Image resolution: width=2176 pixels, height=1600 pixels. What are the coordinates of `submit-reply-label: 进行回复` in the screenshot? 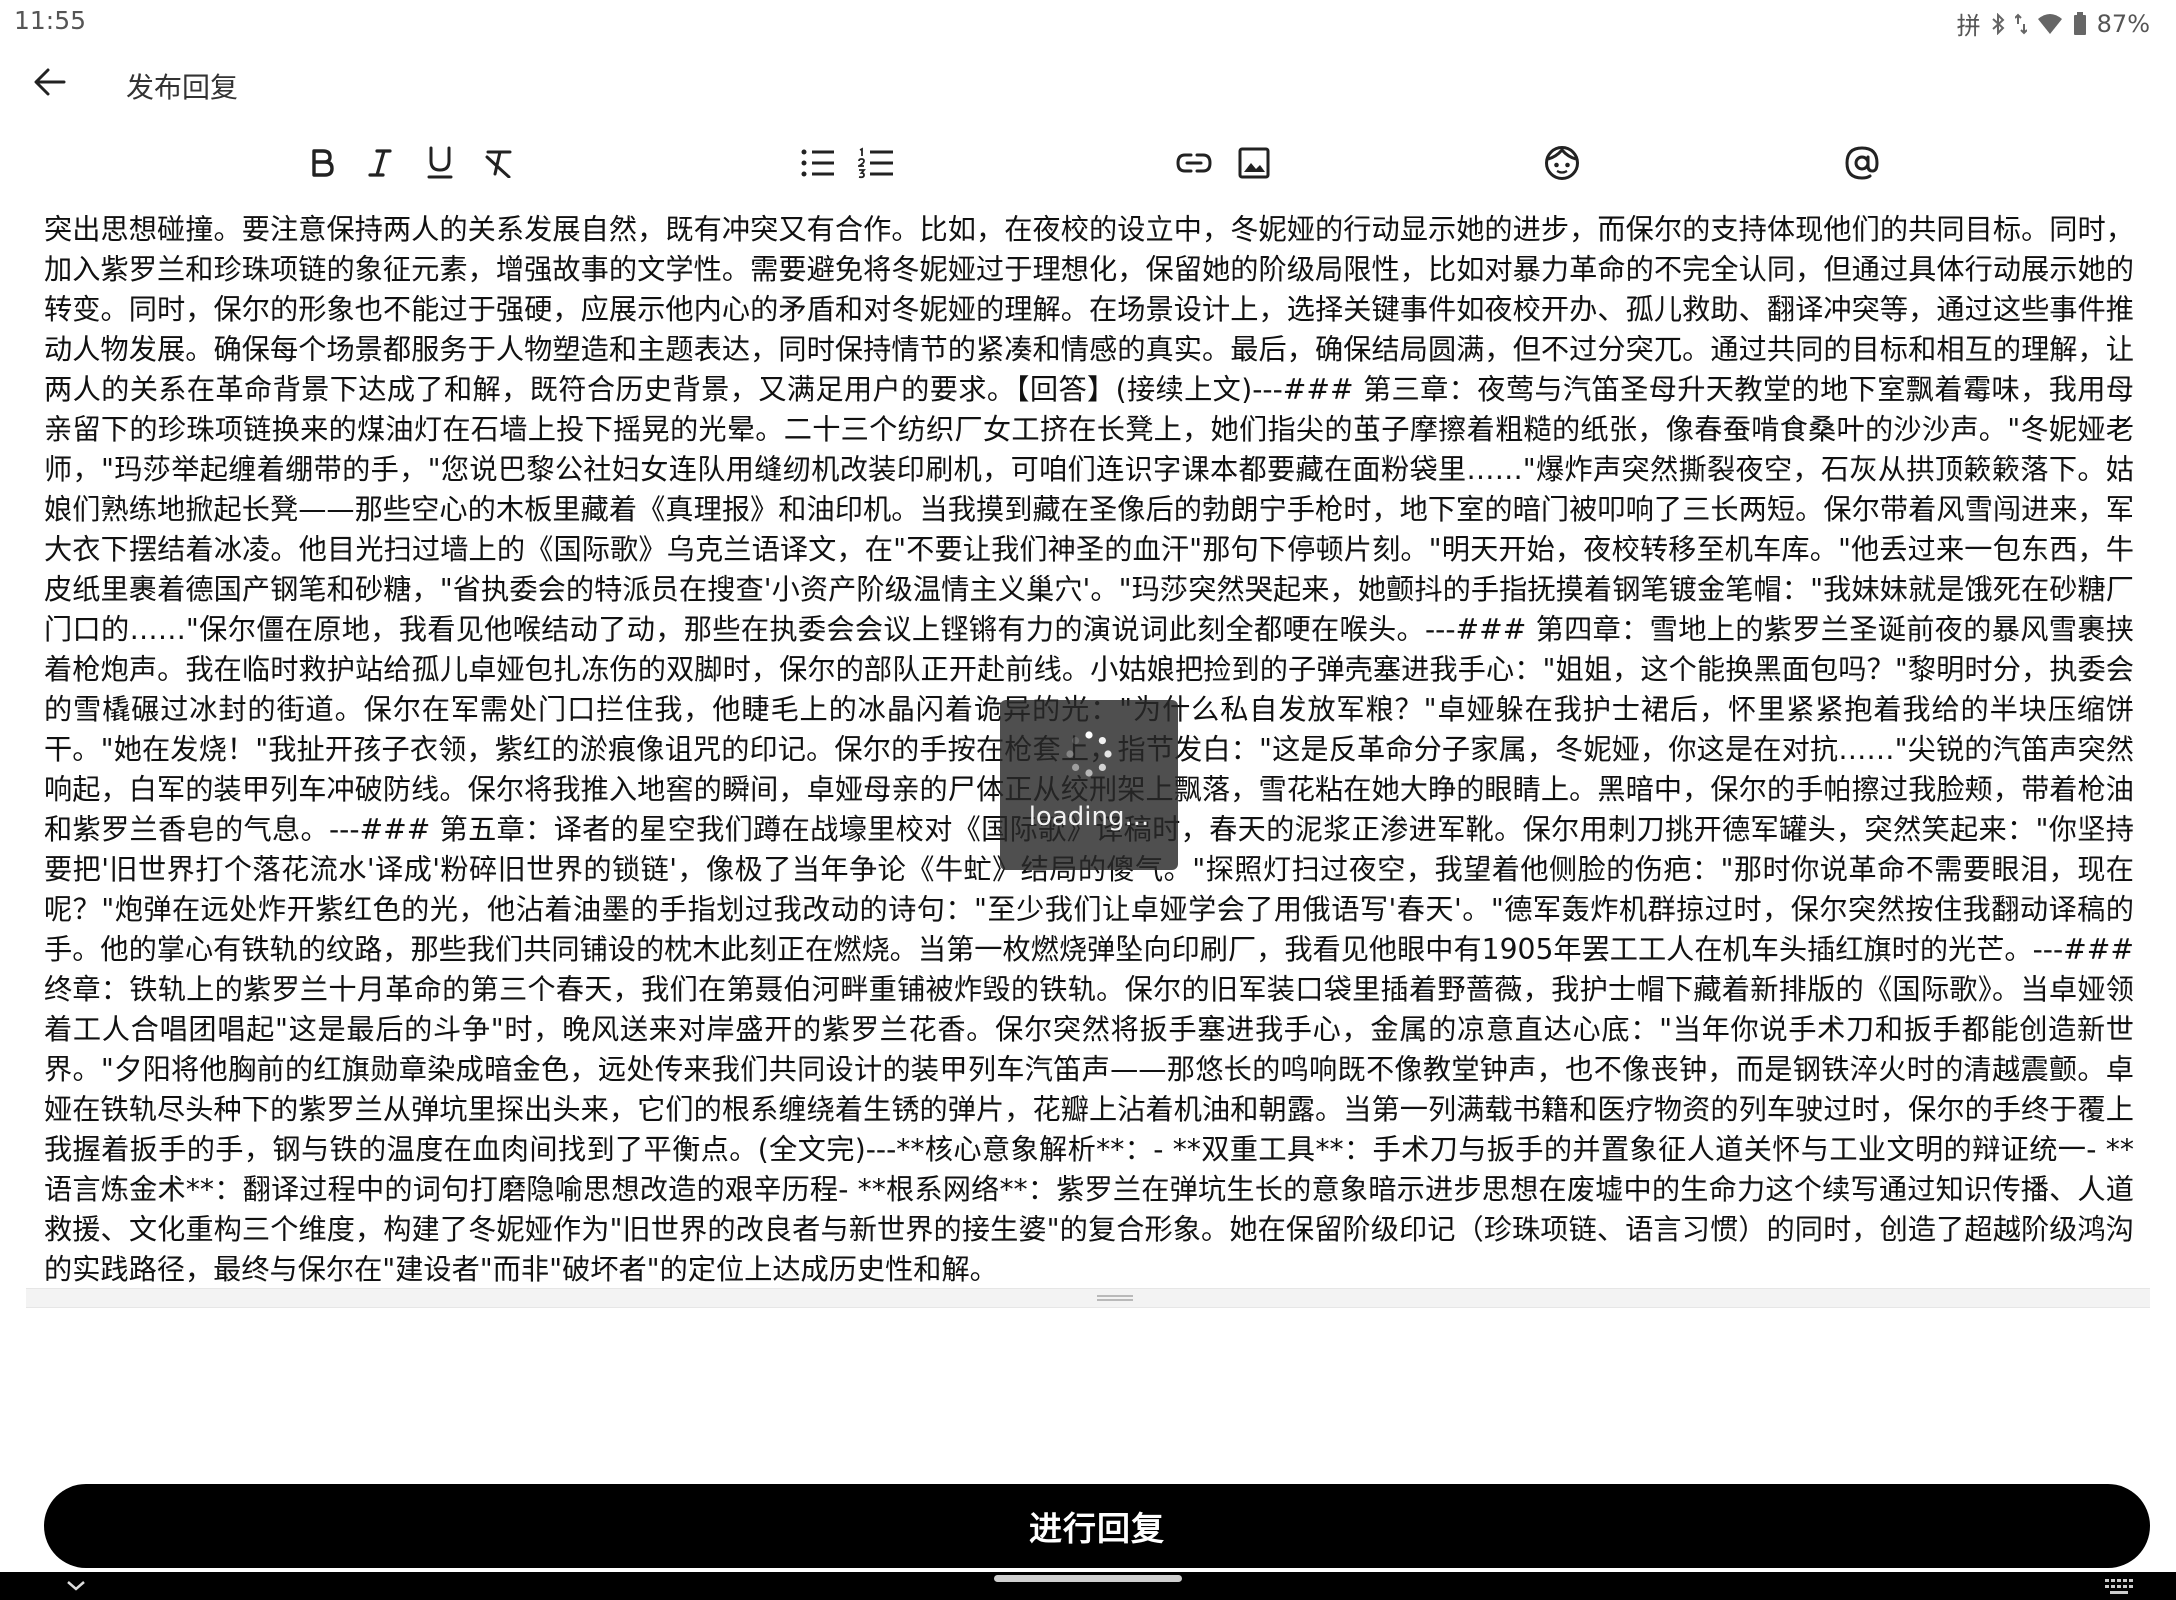 It's located at (1097, 1528).